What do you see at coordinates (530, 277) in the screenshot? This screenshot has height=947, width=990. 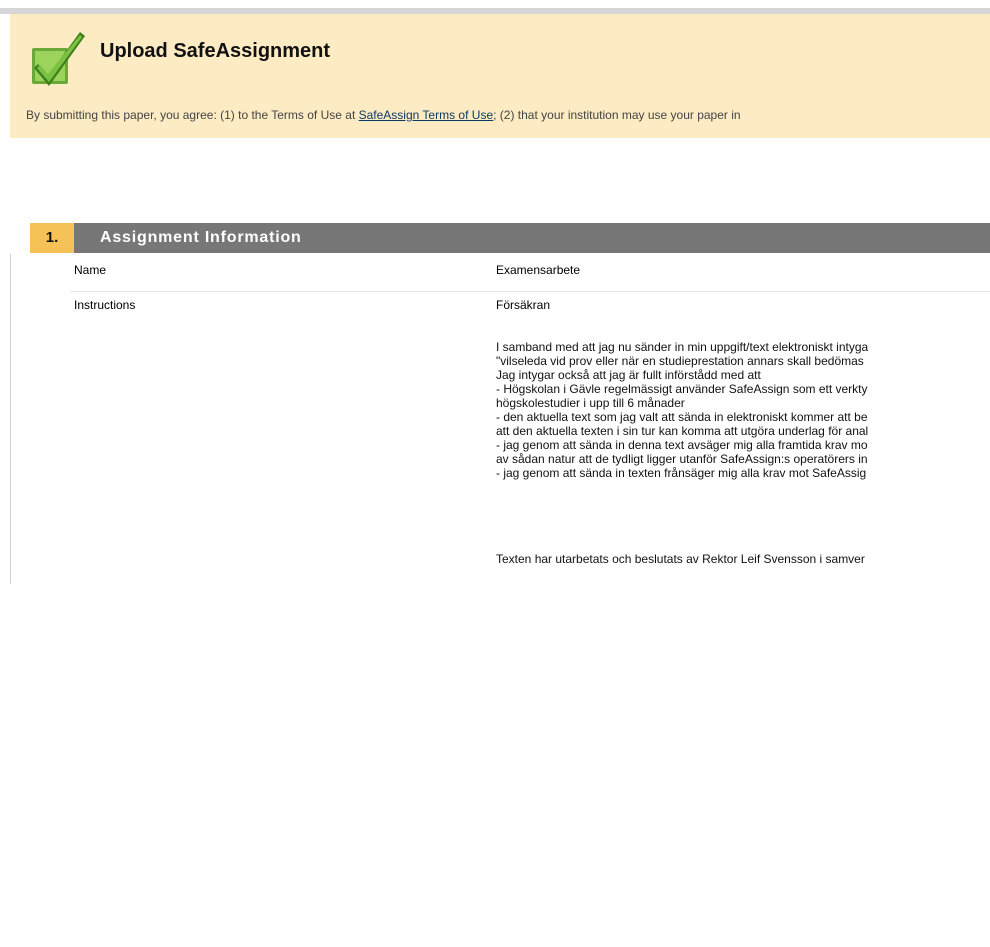 I see `field-row-name: Name Examensarbete` at bounding box center [530, 277].